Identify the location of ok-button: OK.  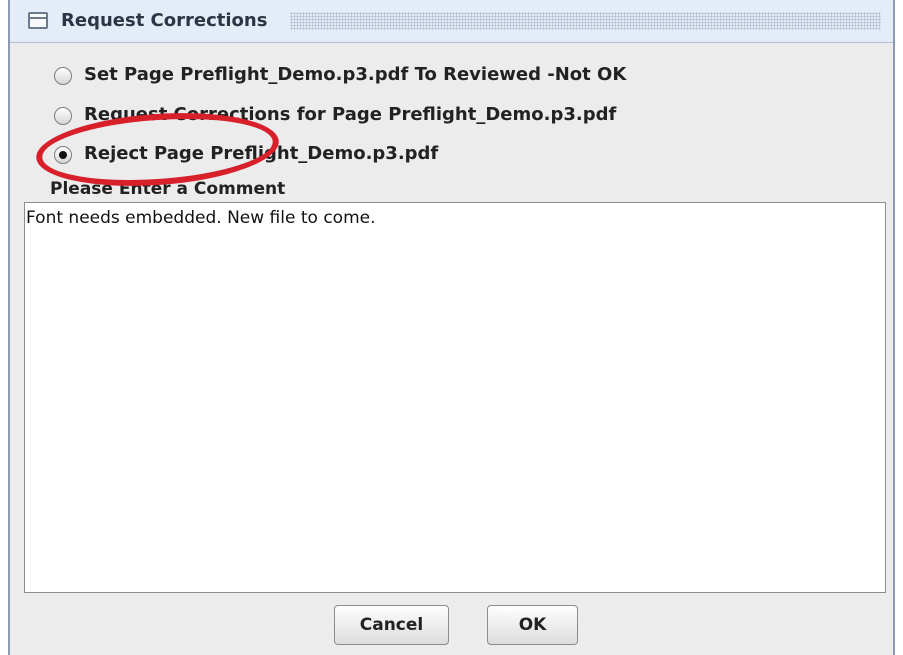
(532, 625).